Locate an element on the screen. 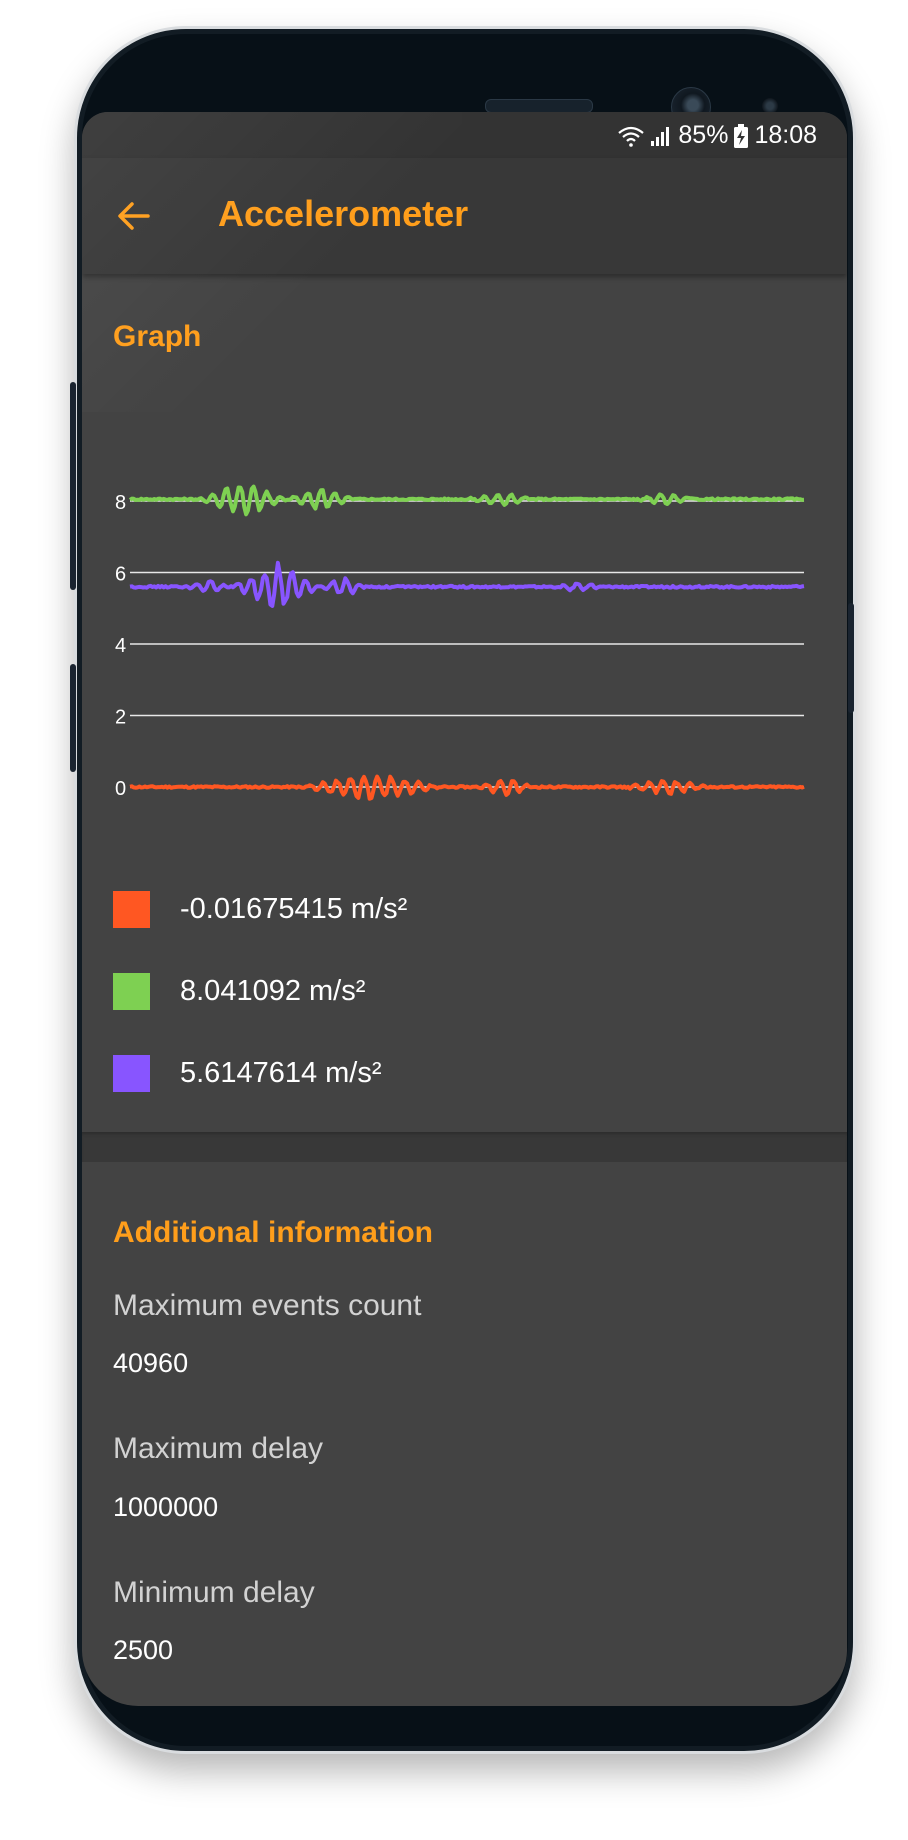 This screenshot has height=1840, width=908. max-events-value: 40960 is located at coordinates (151, 1363).